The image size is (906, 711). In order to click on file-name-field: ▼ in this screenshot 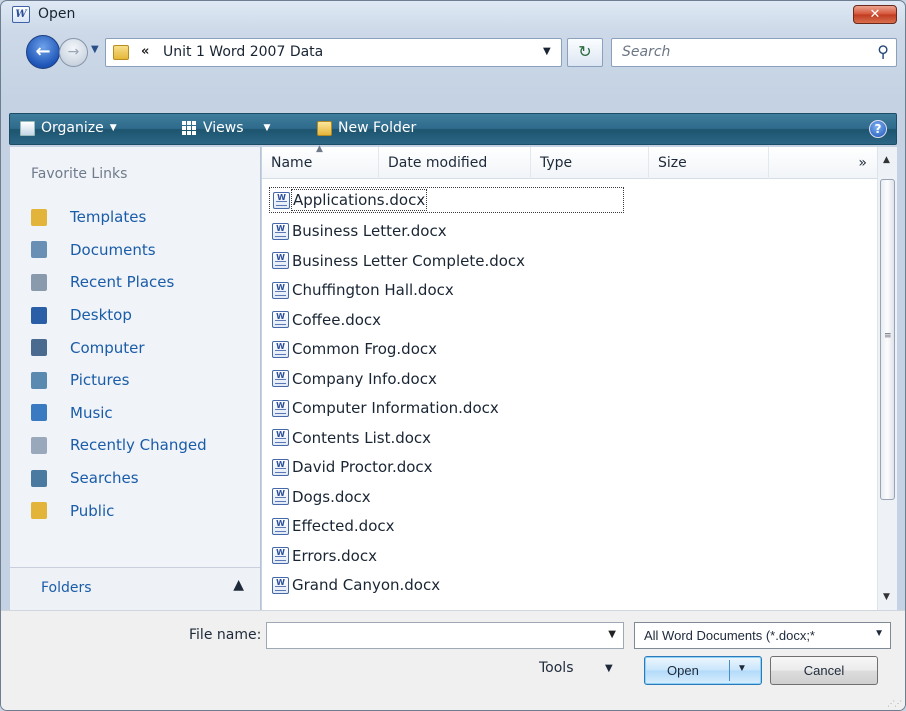, I will do `click(445, 635)`.